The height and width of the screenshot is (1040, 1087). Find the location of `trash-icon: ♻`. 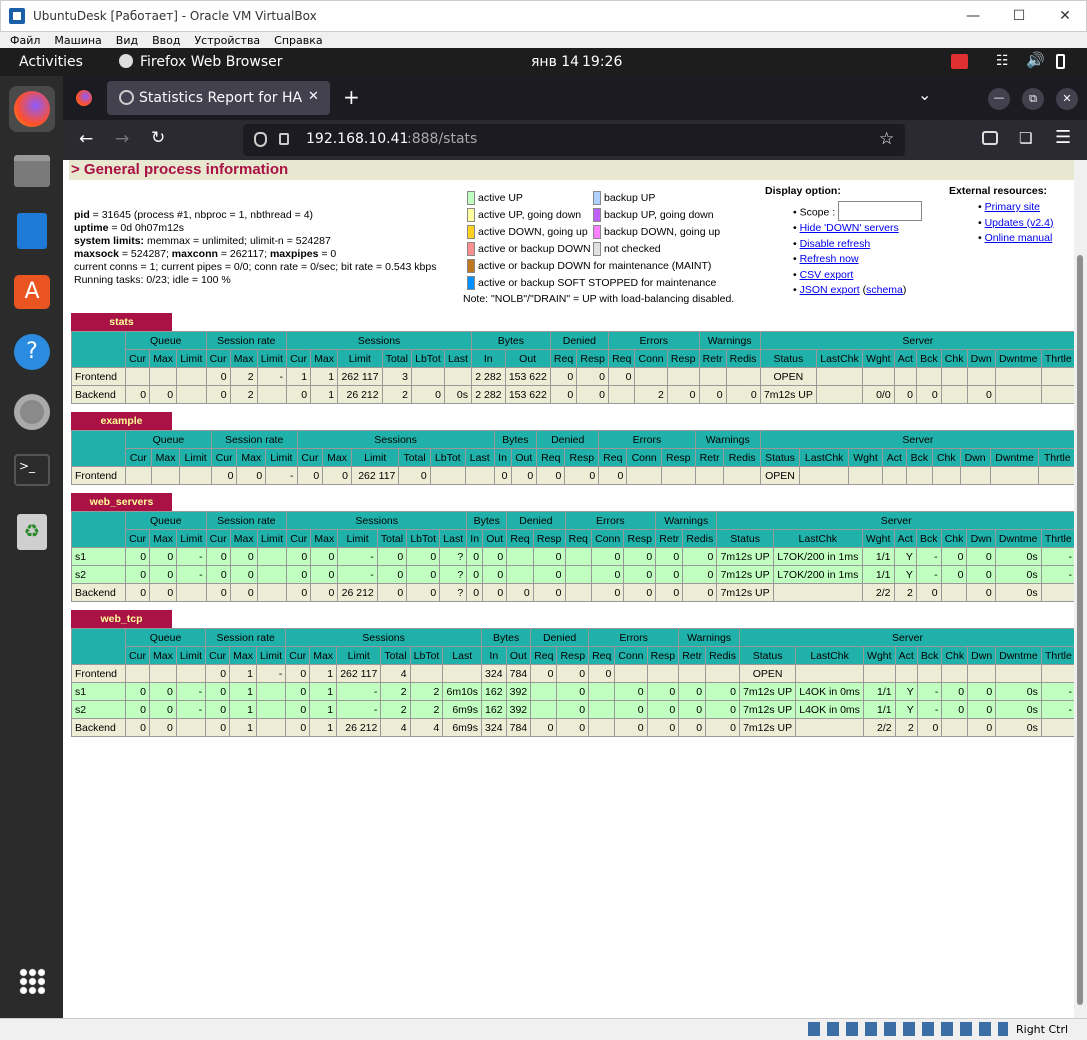

trash-icon: ♻ is located at coordinates (32, 532).